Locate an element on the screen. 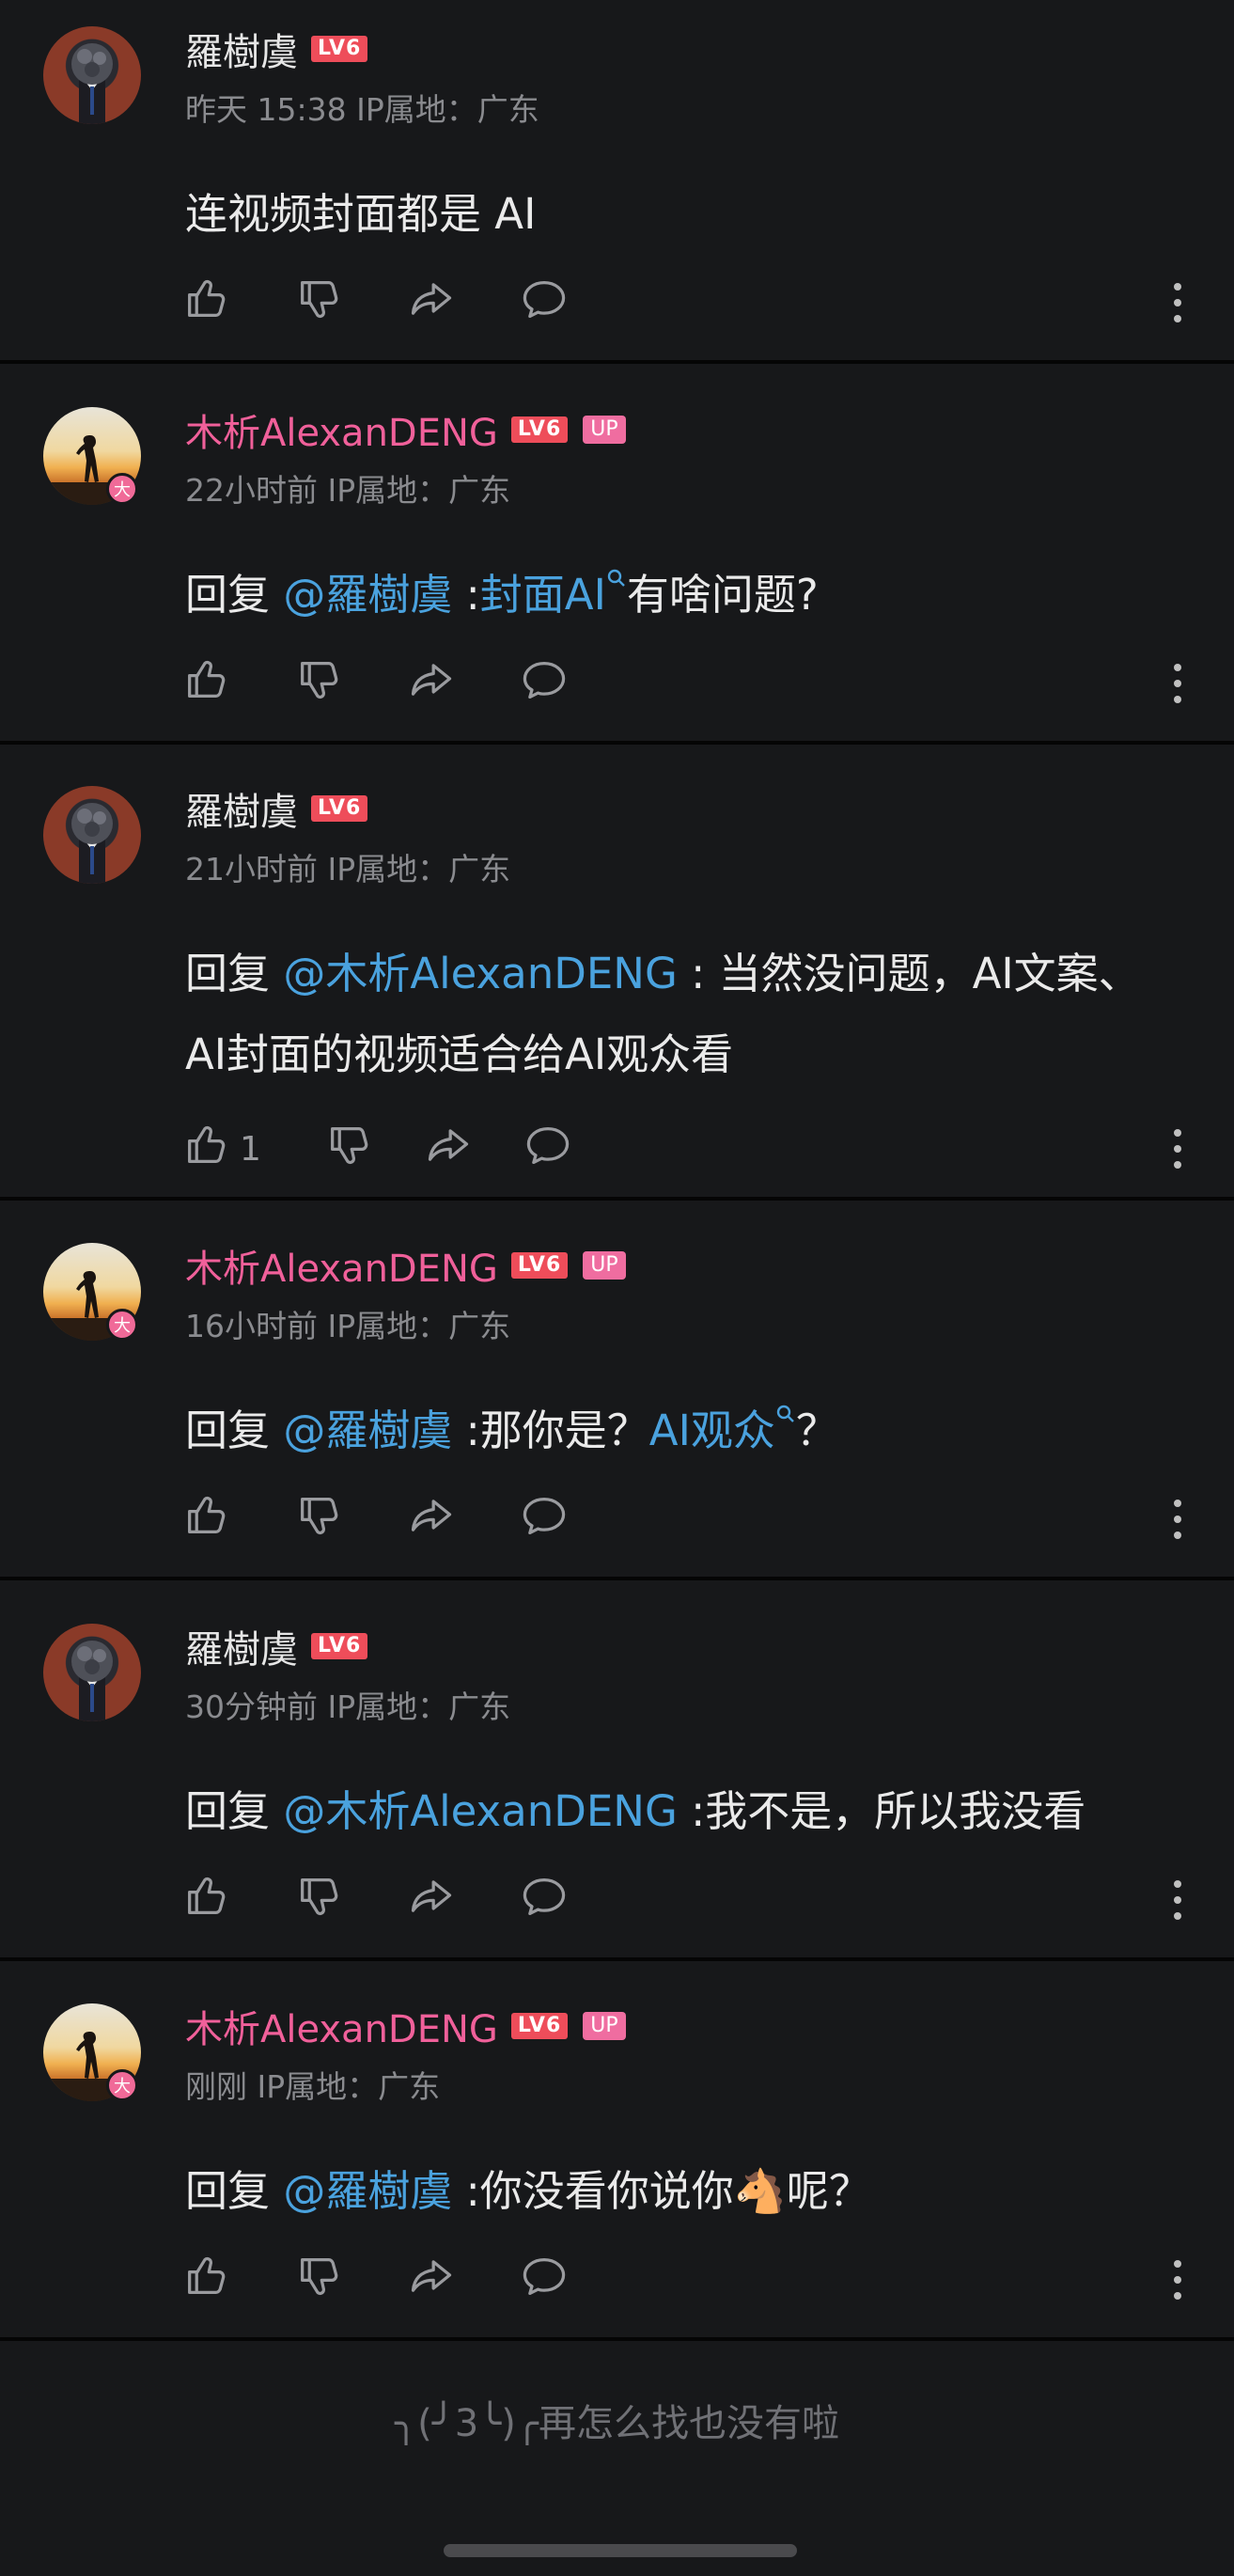  comment-meta: 刚刚 IP属地：广东 is located at coordinates (312, 2085).